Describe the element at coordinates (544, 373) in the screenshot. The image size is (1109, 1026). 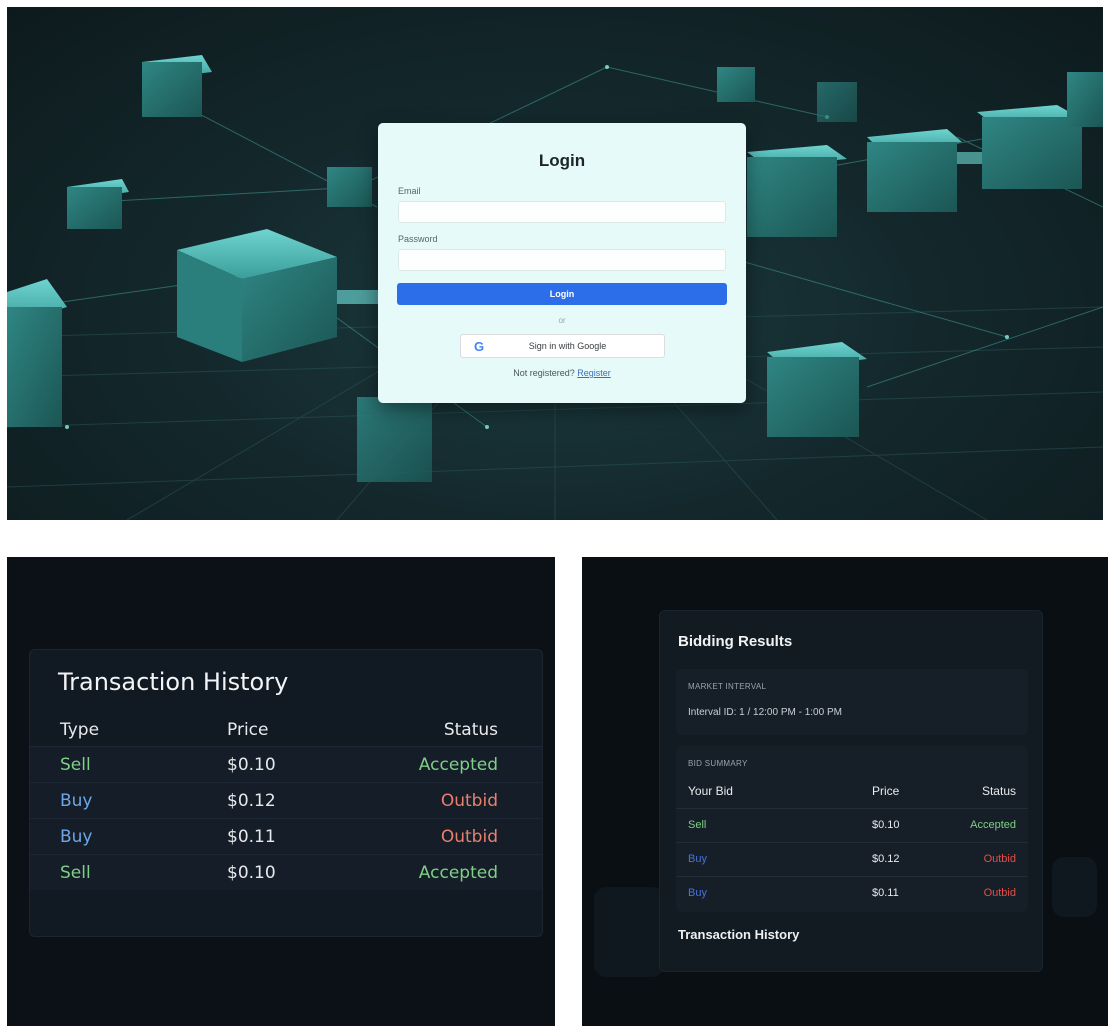
I see `register-prompt-text: Not registered?` at that location.